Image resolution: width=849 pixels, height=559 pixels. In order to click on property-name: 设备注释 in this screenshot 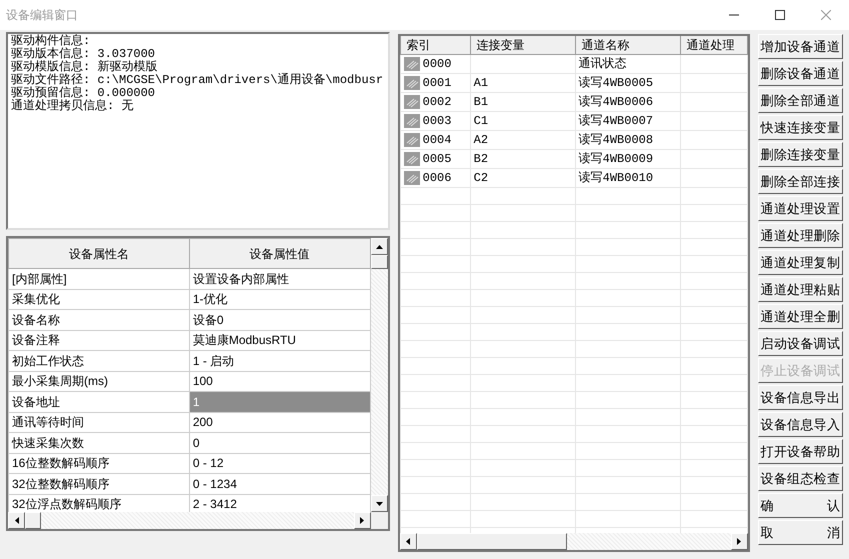, I will do `click(99, 340)`.